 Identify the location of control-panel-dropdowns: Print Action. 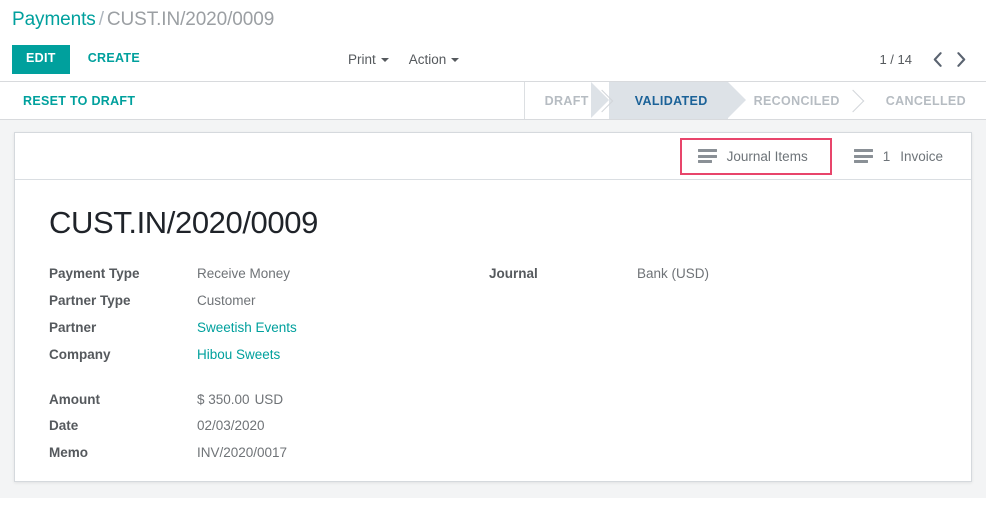
(413, 59).